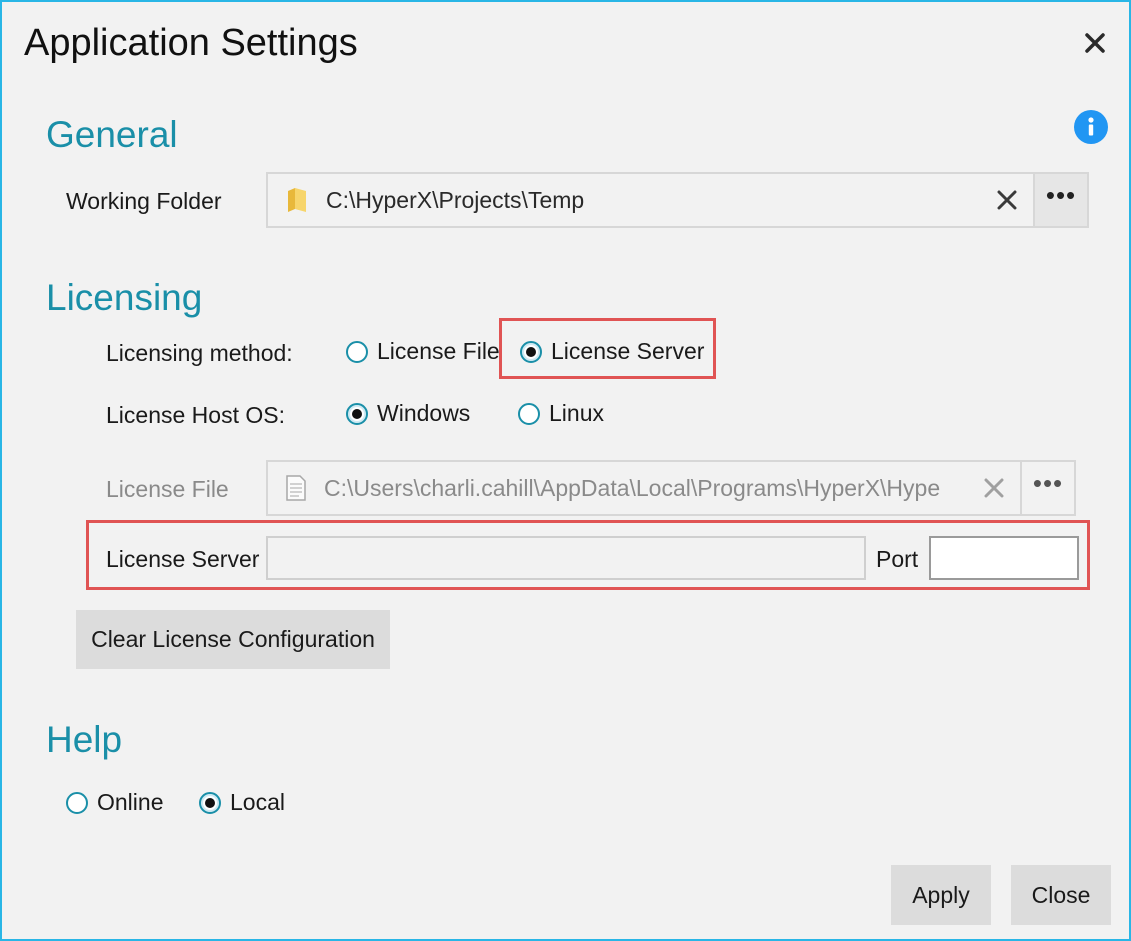 Image resolution: width=1131 pixels, height=941 pixels. I want to click on license-host-os-label: License Host OS:, so click(195, 415).